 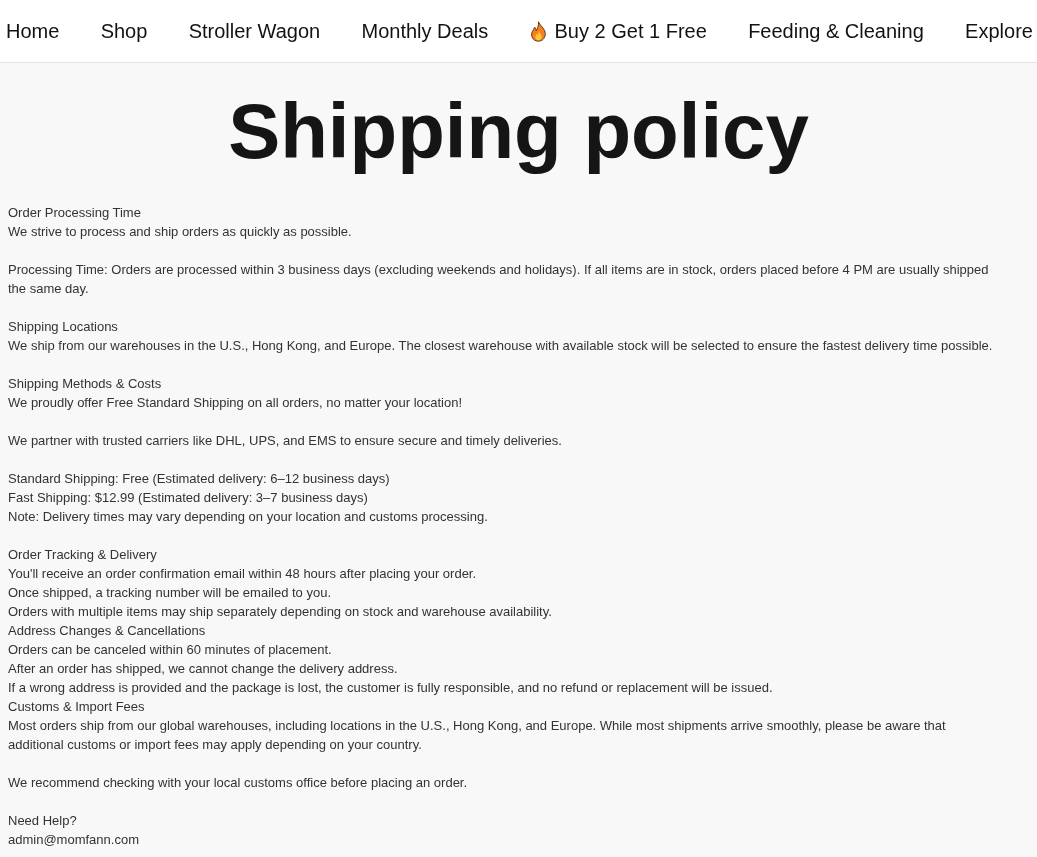 I want to click on policy-text: Need Help?, so click(x=43, y=821).